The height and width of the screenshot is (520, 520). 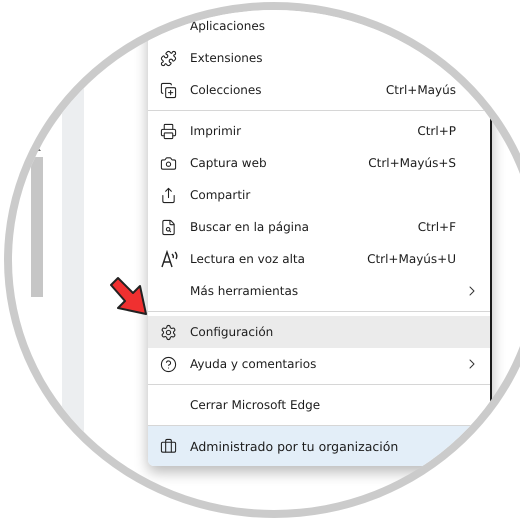 What do you see at coordinates (168, 163) in the screenshot?
I see `camera-icon` at bounding box center [168, 163].